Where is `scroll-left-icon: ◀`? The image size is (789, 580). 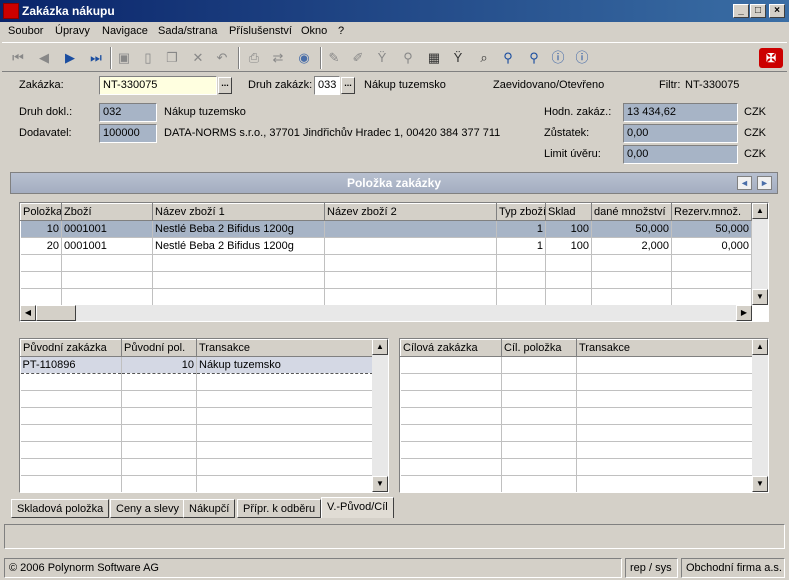
scroll-left-icon: ◀ is located at coordinates (28, 313).